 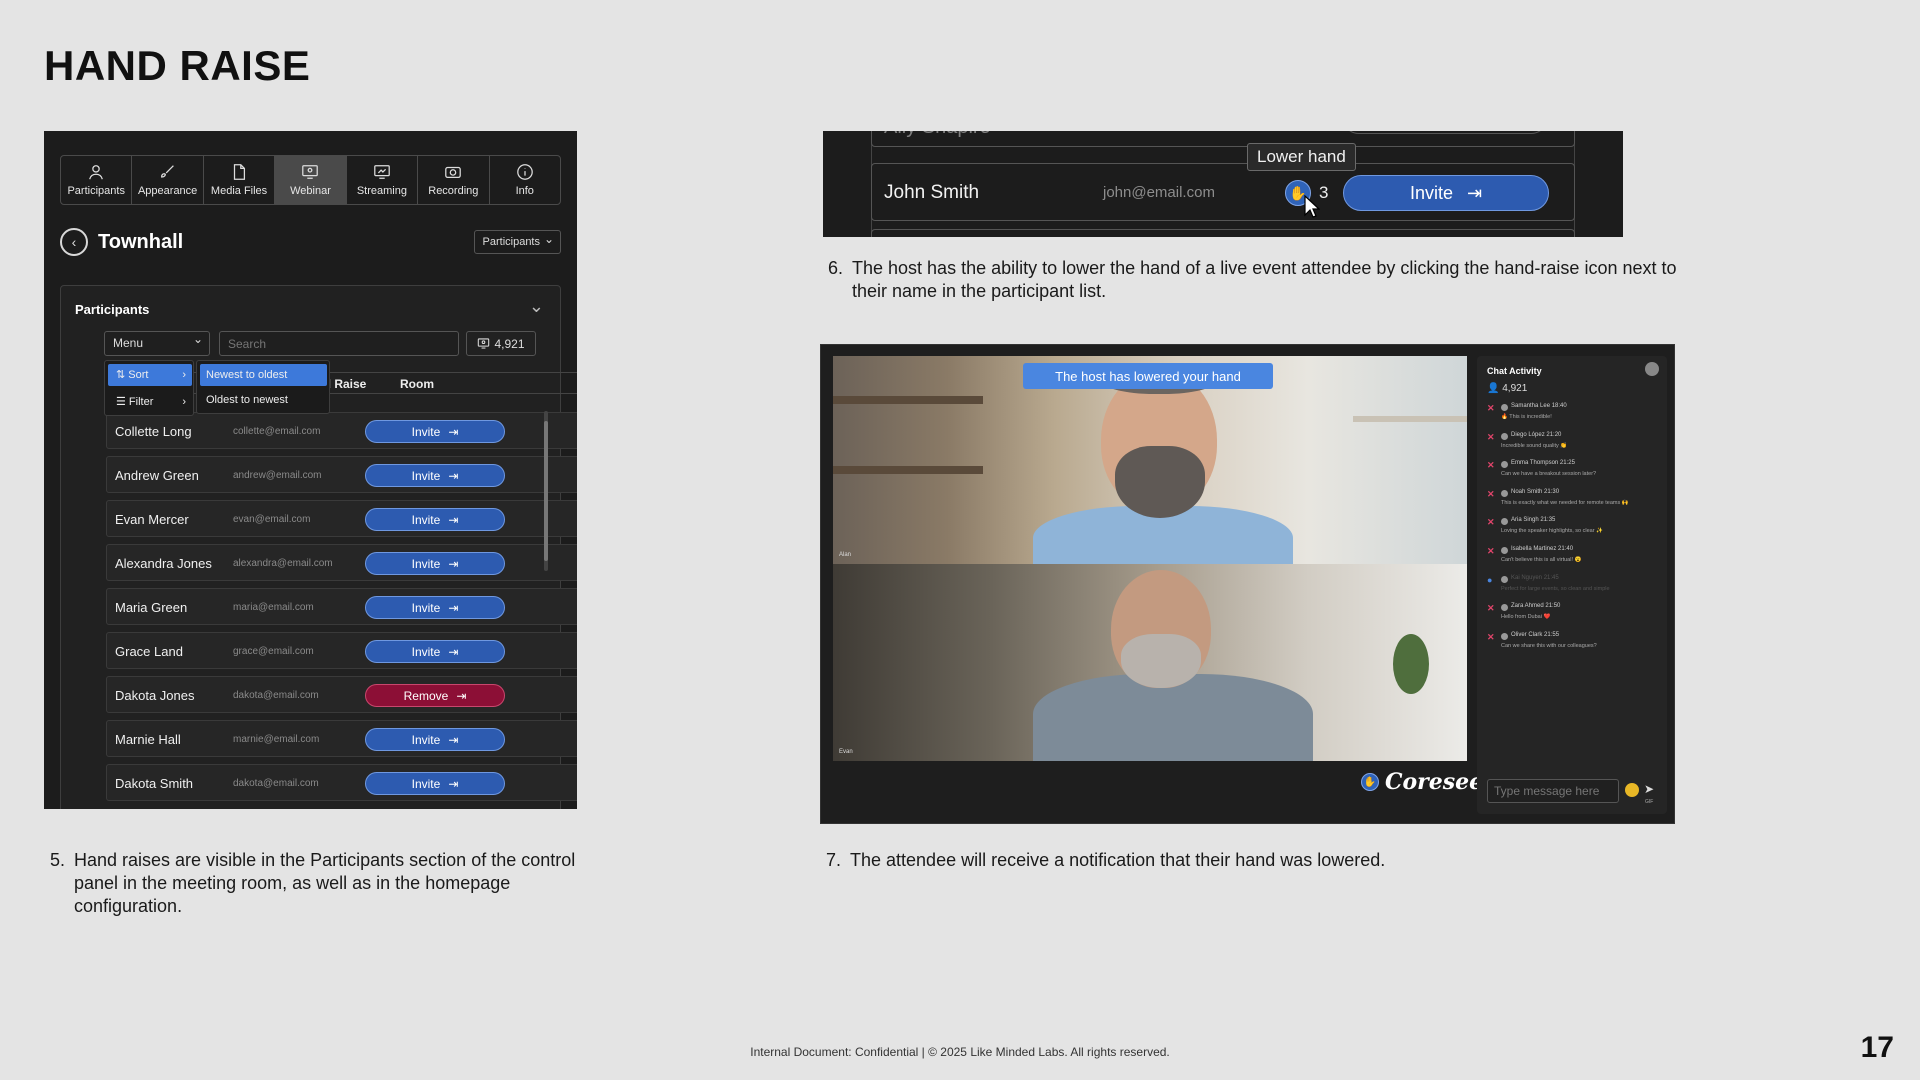 I want to click on tab-participants: Participants, so click(x=97, y=180).